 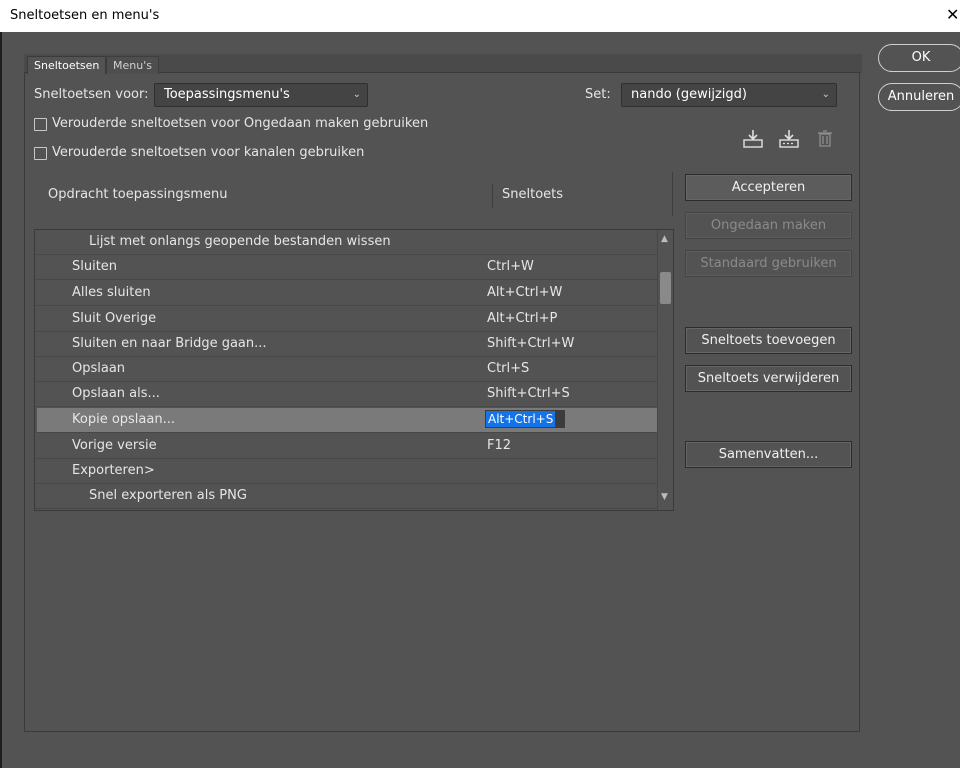 I want to click on use-default-button: Standaard gebruiken, so click(x=768, y=263).